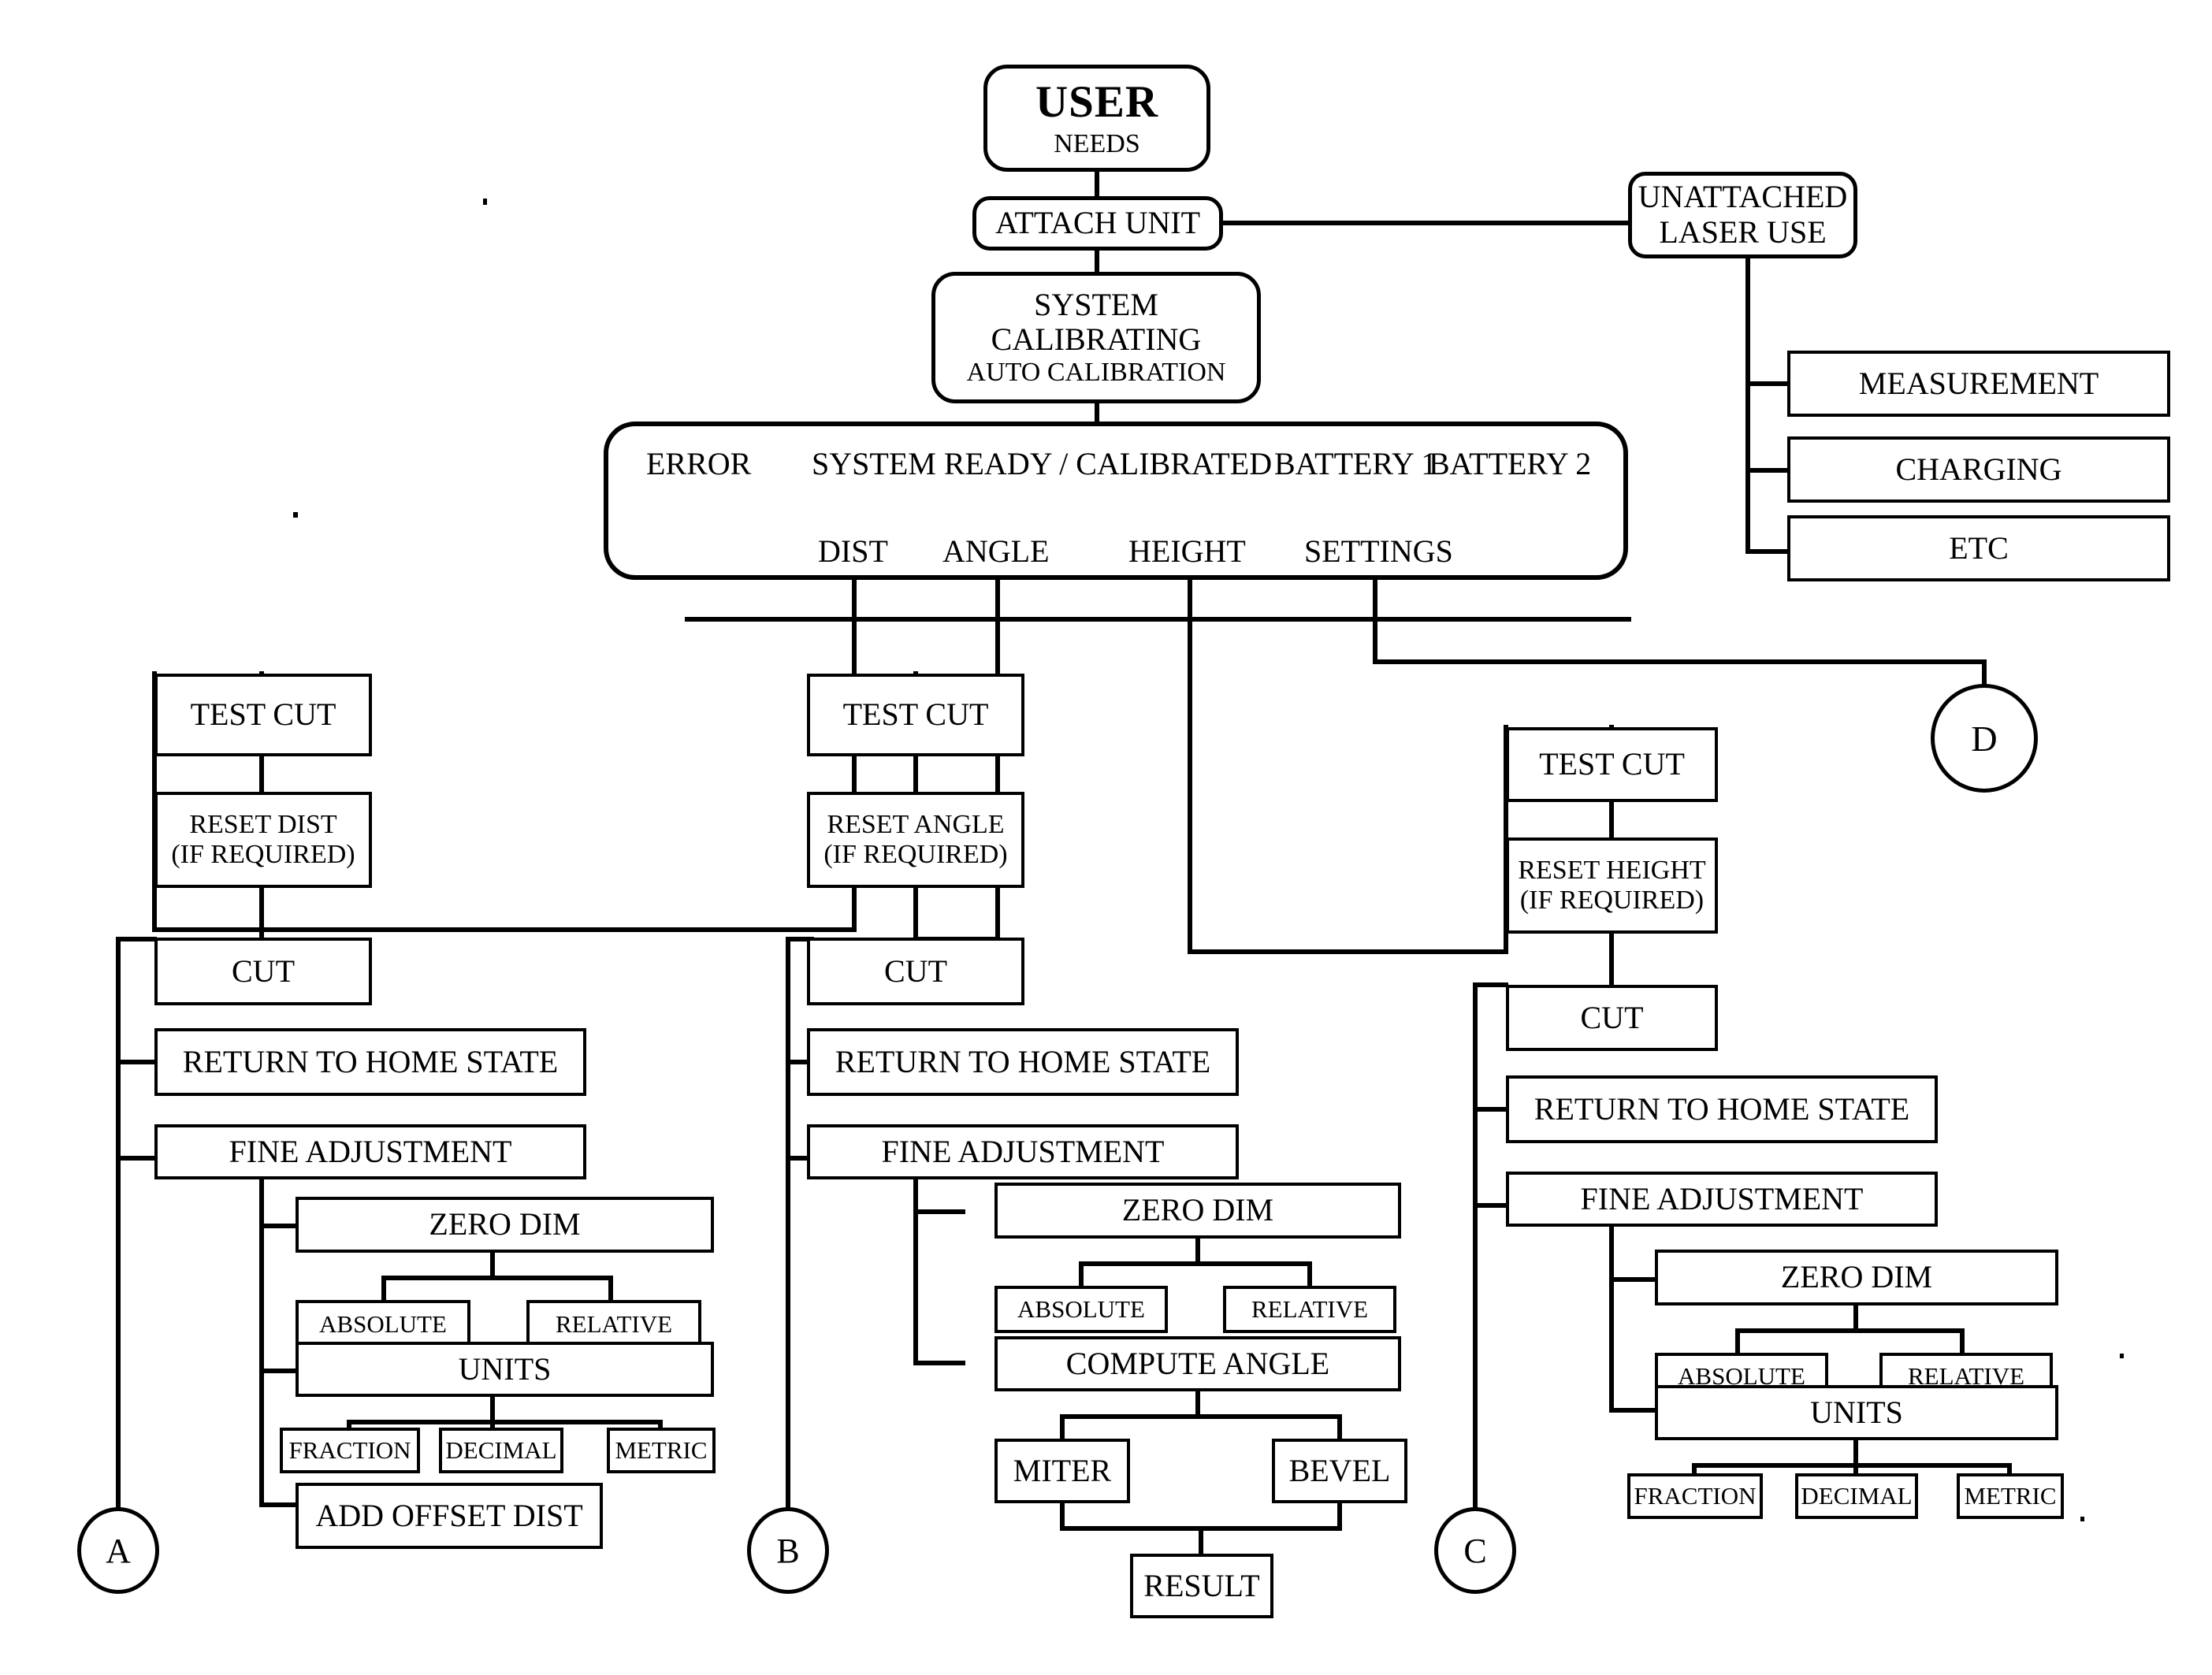 The image size is (2212, 1675). I want to click on dist-absolute-label: ABSOLUTE, so click(383, 1324).